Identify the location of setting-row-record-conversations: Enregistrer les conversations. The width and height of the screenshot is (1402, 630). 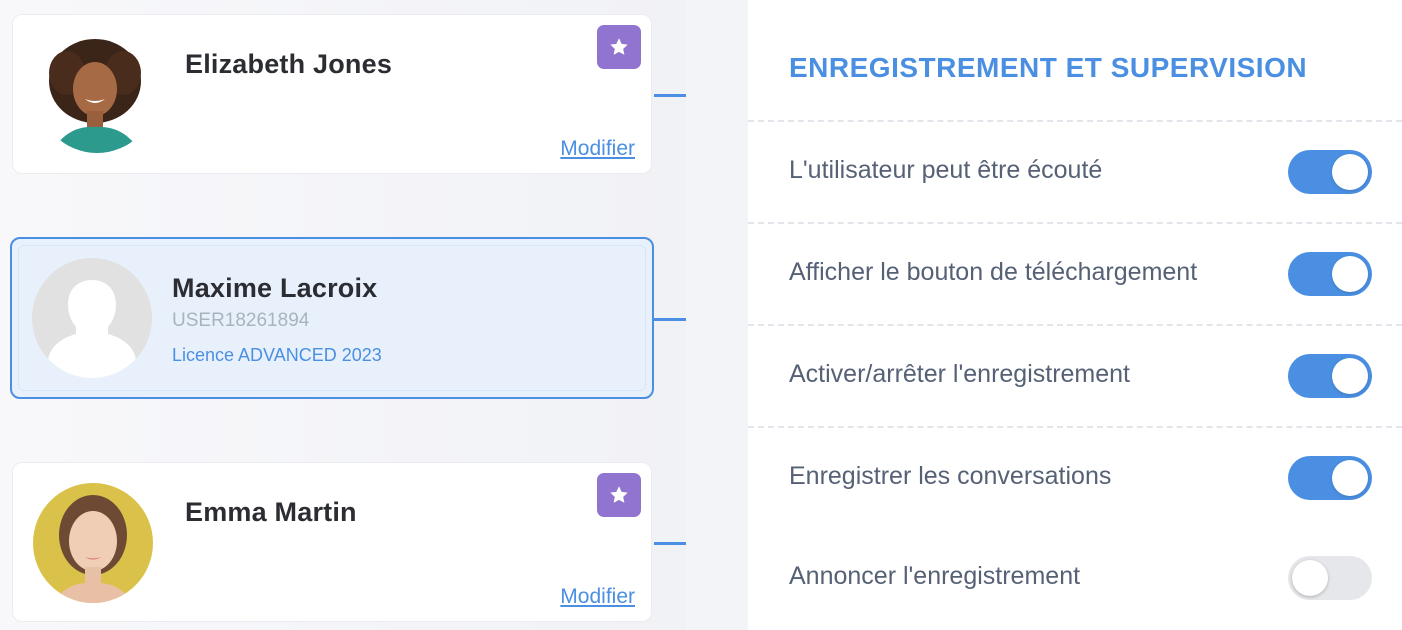
(1075, 477).